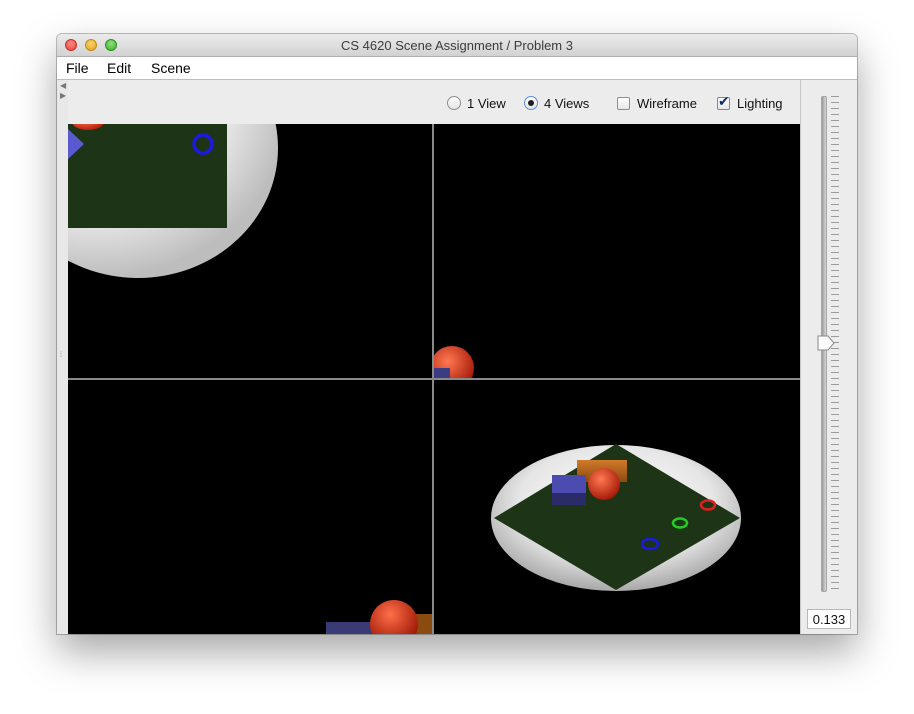 The height and width of the screenshot is (714, 914). I want to click on viewport-top-left, so click(250, 251).